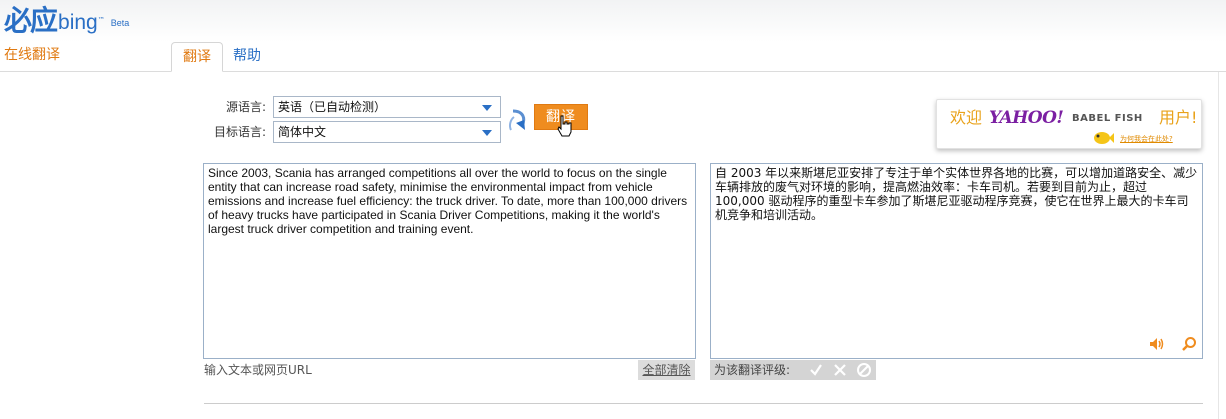  I want to click on hand-cursor-icon, so click(564, 126).